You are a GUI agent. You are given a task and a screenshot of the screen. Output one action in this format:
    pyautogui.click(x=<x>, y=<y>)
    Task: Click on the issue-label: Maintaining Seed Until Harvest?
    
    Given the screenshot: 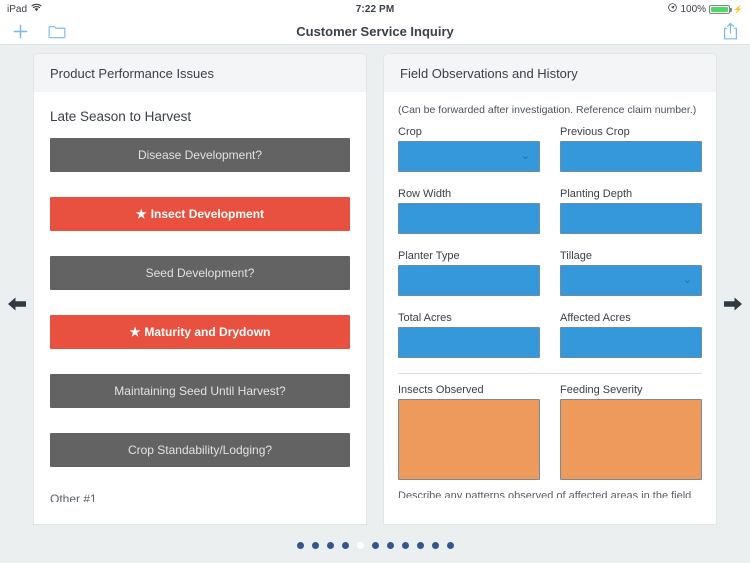 What is the action you would take?
    pyautogui.click(x=200, y=391)
    